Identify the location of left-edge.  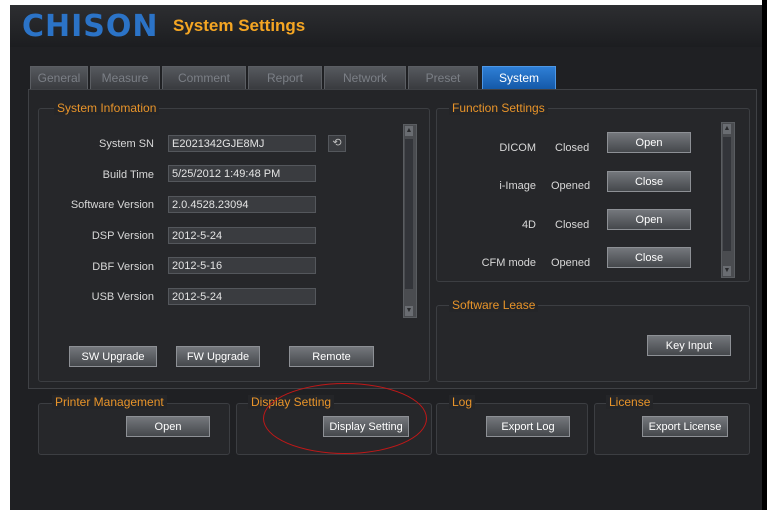
(5, 255).